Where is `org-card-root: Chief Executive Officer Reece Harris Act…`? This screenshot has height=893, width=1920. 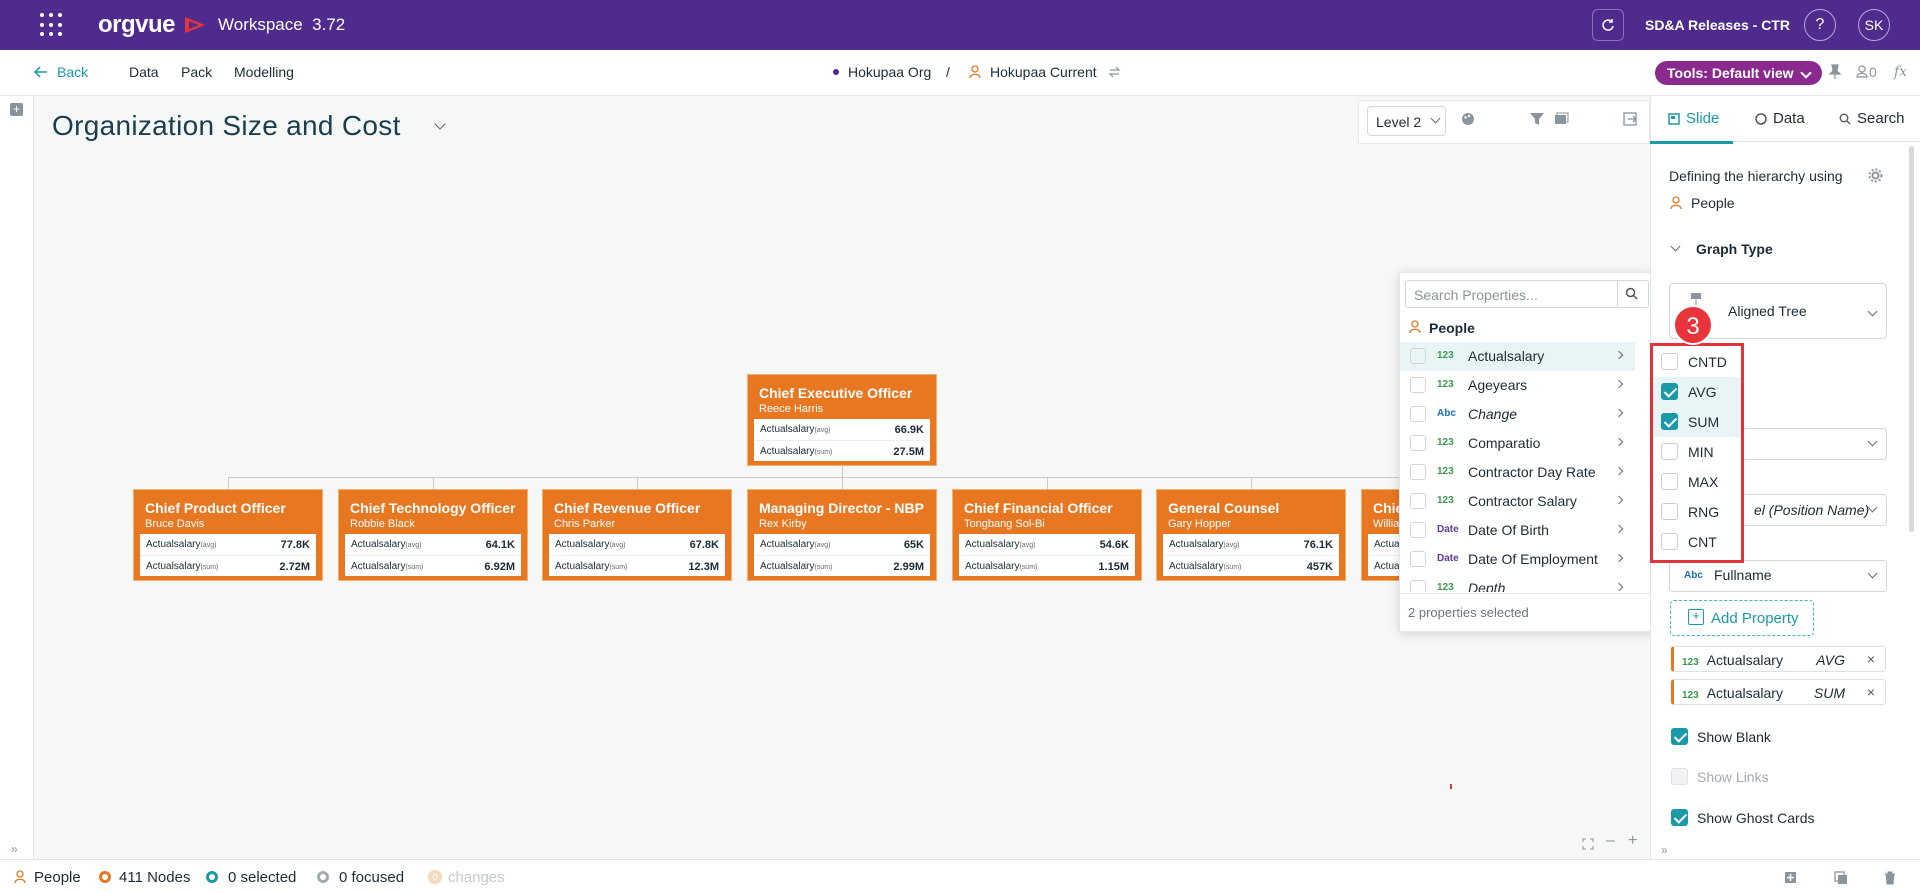
org-card-root: Chief Executive Officer Reece Harris Act… is located at coordinates (842, 420).